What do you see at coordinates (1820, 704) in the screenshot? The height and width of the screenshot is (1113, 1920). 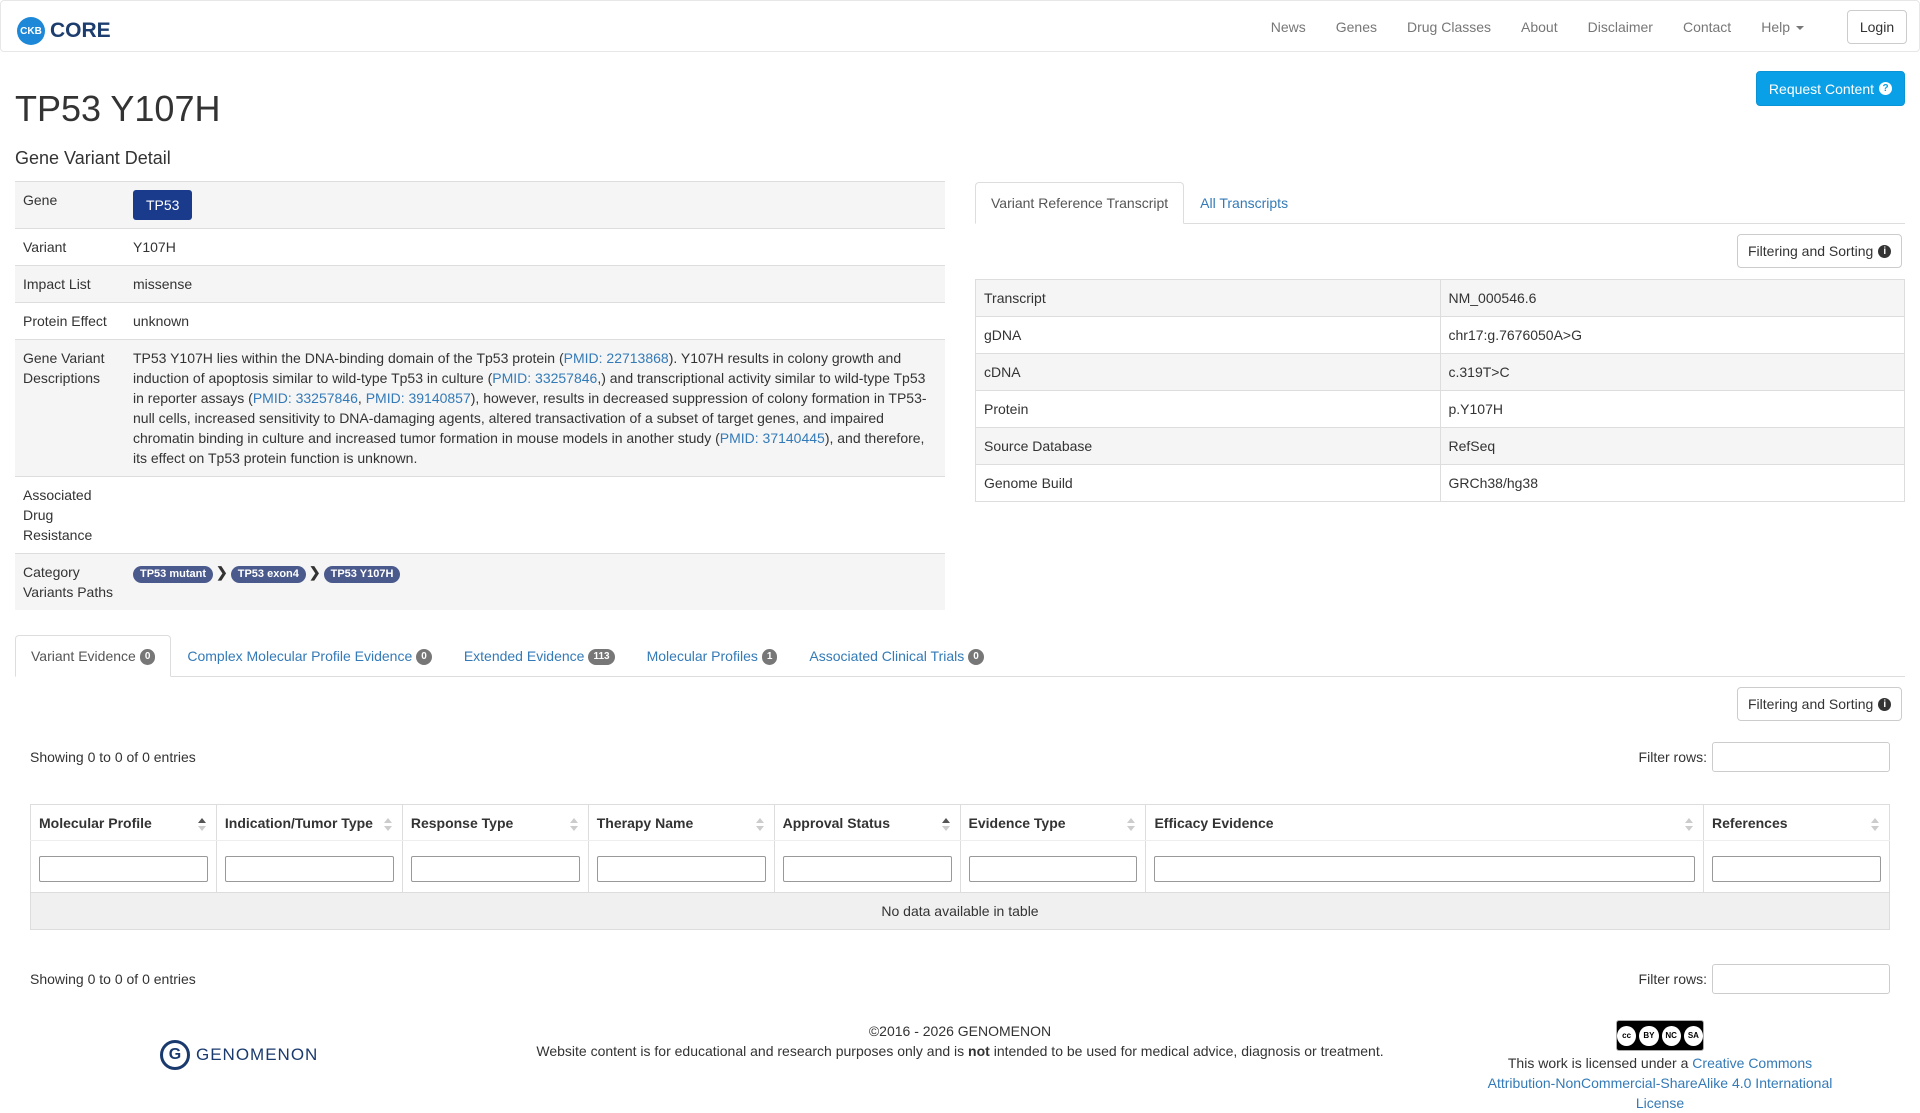 I see `evidence-filtering-sorting-button: Filtering and Sorting i` at bounding box center [1820, 704].